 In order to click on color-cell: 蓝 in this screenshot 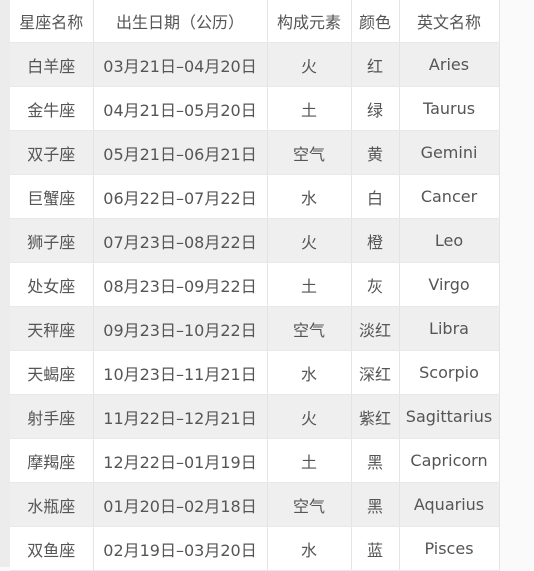, I will do `click(375, 548)`.